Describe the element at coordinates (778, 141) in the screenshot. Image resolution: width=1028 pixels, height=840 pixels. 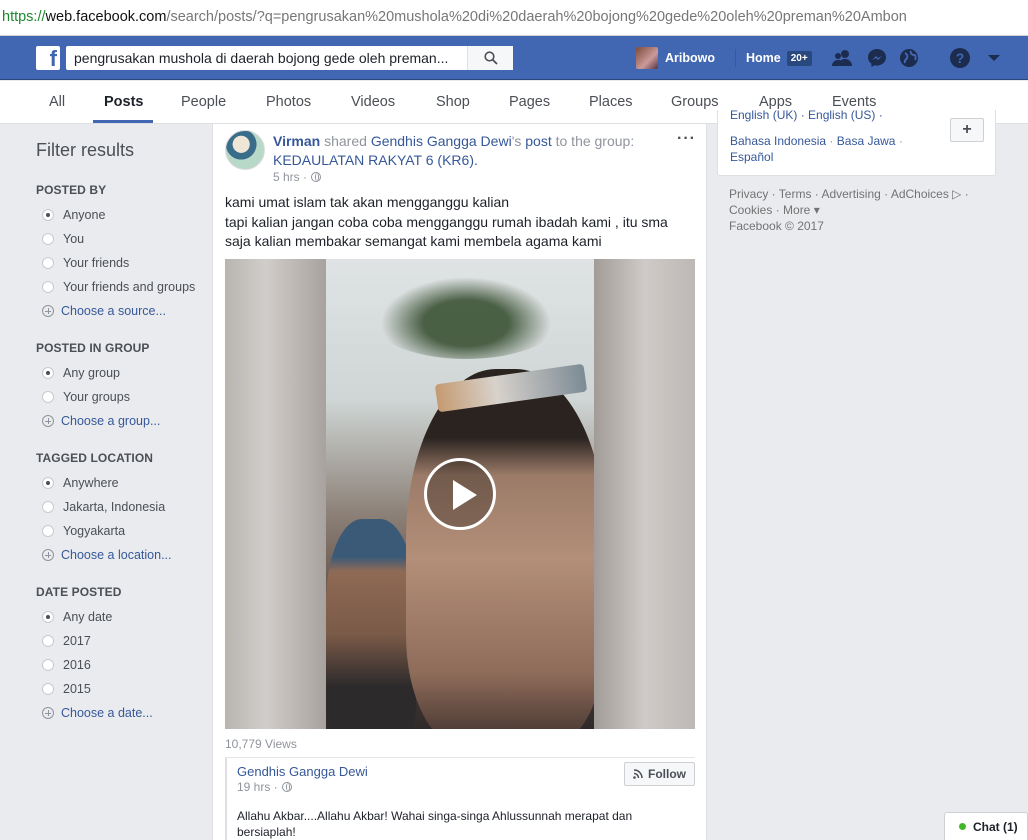
I see `language-link: Bahasa Indonesia` at that location.